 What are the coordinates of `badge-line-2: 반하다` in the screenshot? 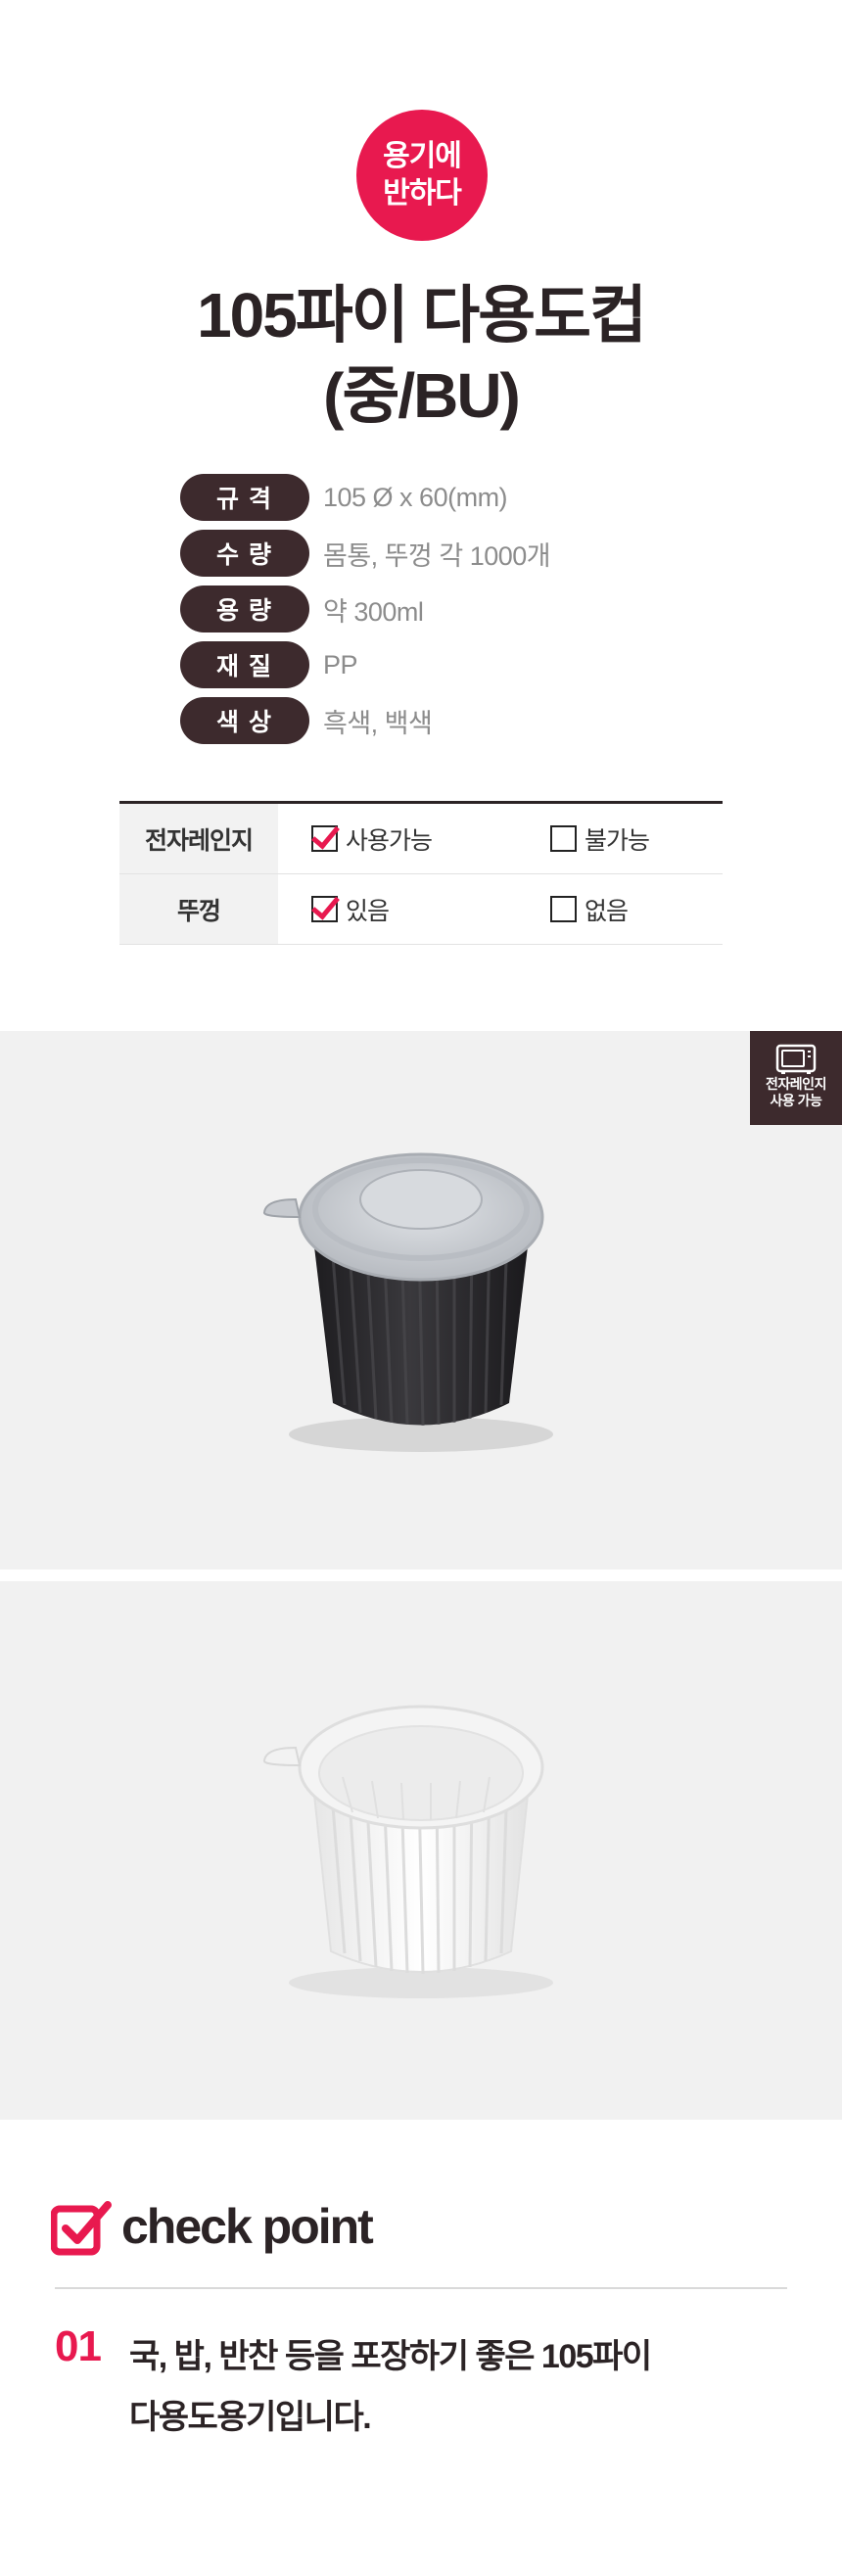 It's located at (422, 193).